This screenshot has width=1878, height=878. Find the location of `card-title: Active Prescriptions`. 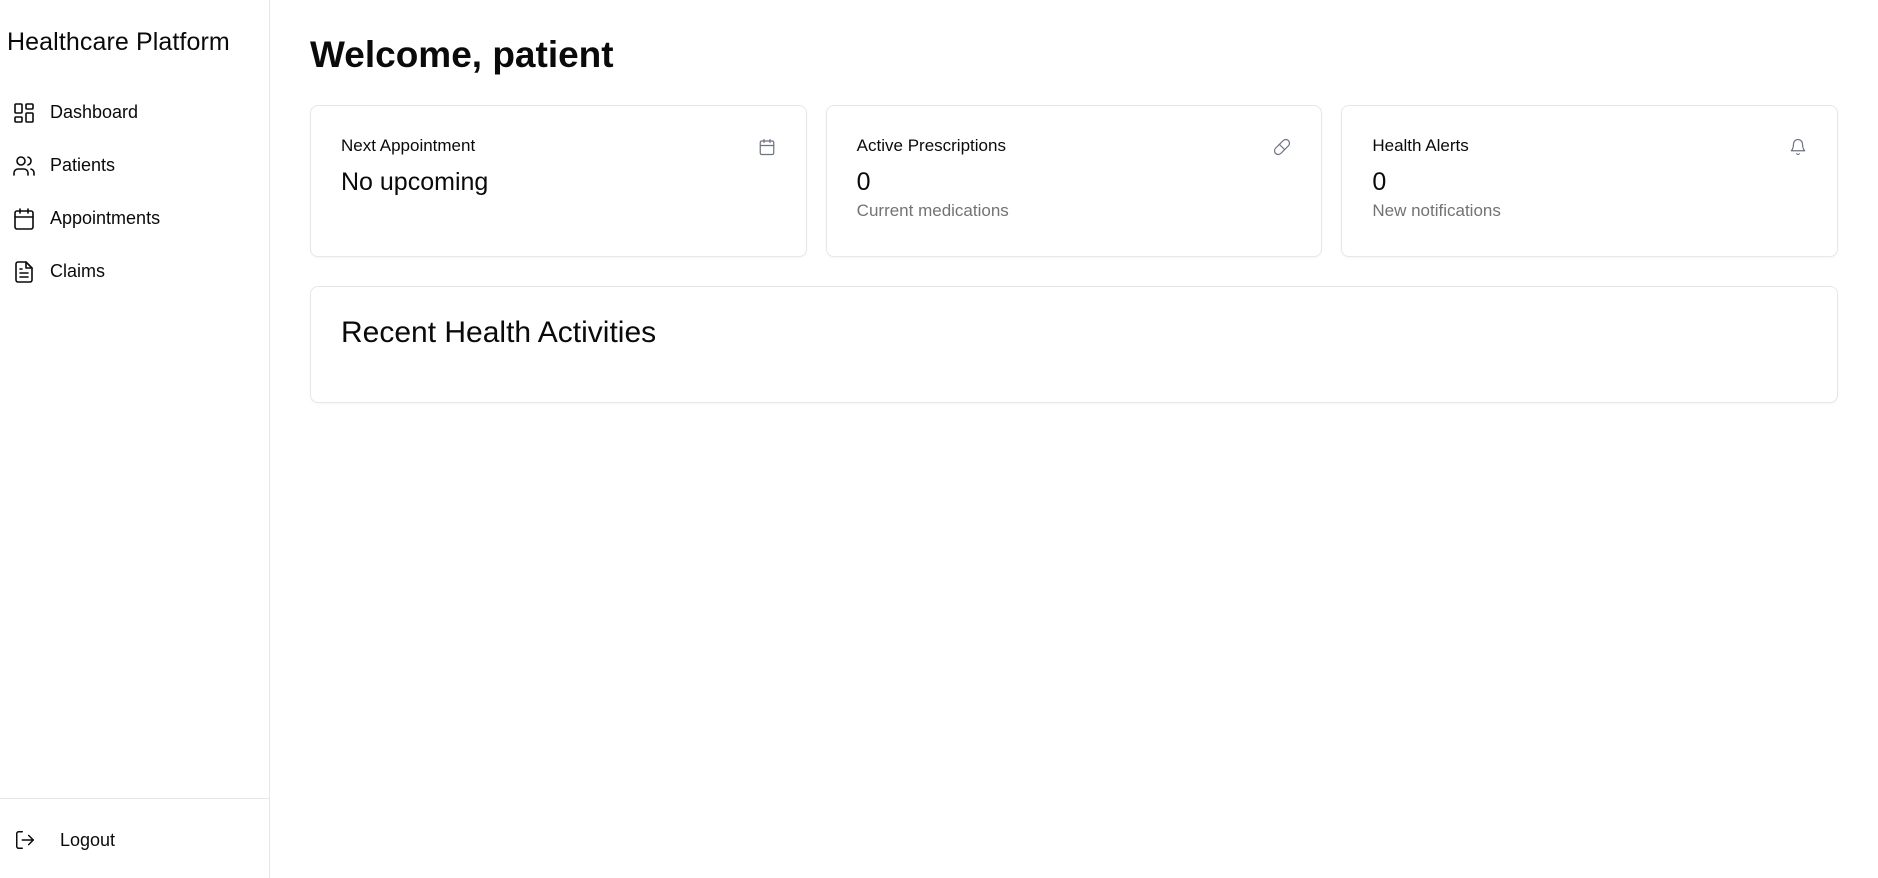

card-title: Active Prescriptions is located at coordinates (931, 145).